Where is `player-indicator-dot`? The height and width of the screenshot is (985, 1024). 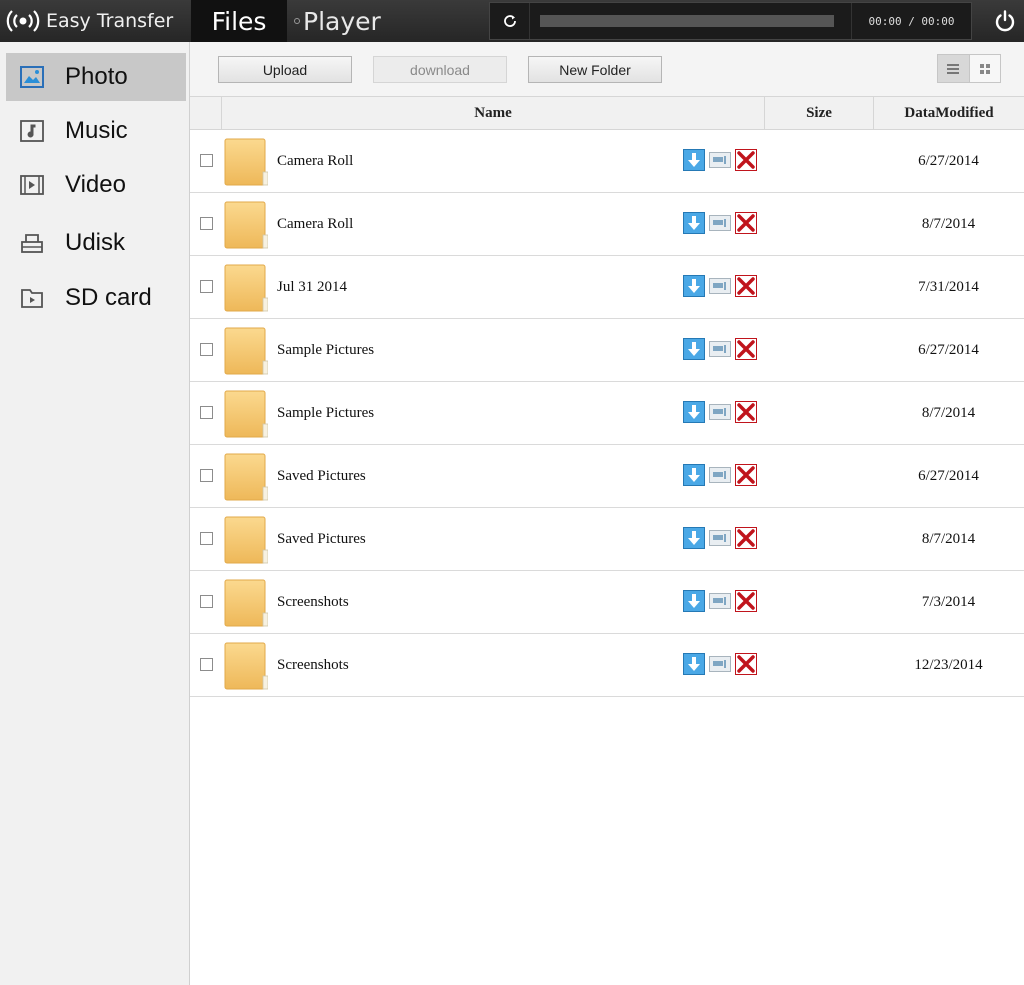
player-indicator-dot is located at coordinates (297, 21).